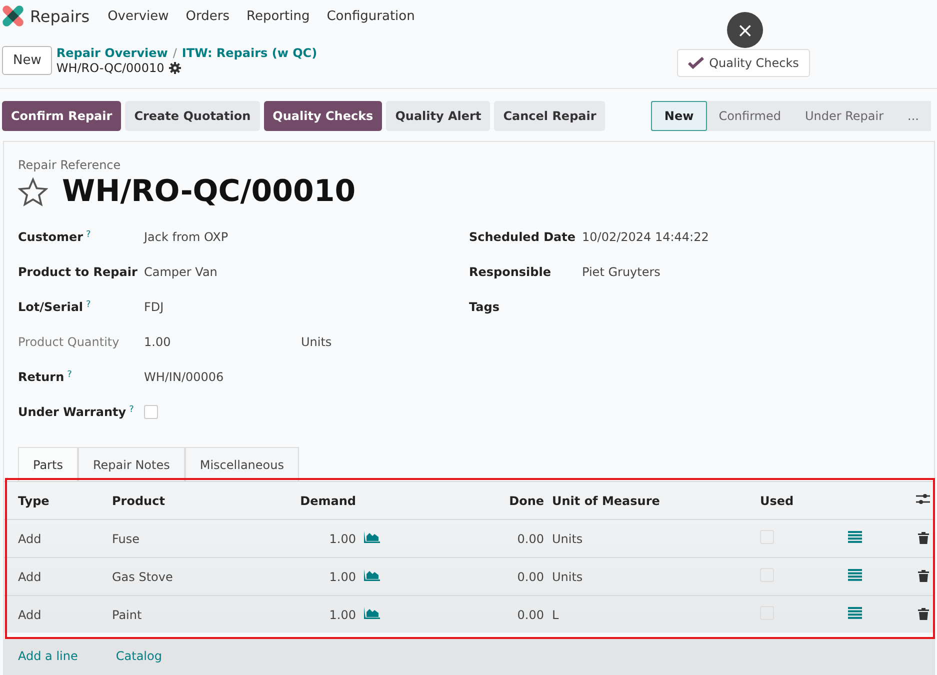  Describe the element at coordinates (250, 53) in the screenshot. I see `breadcrumb-link: ITW: Repairs (w QC)` at that location.